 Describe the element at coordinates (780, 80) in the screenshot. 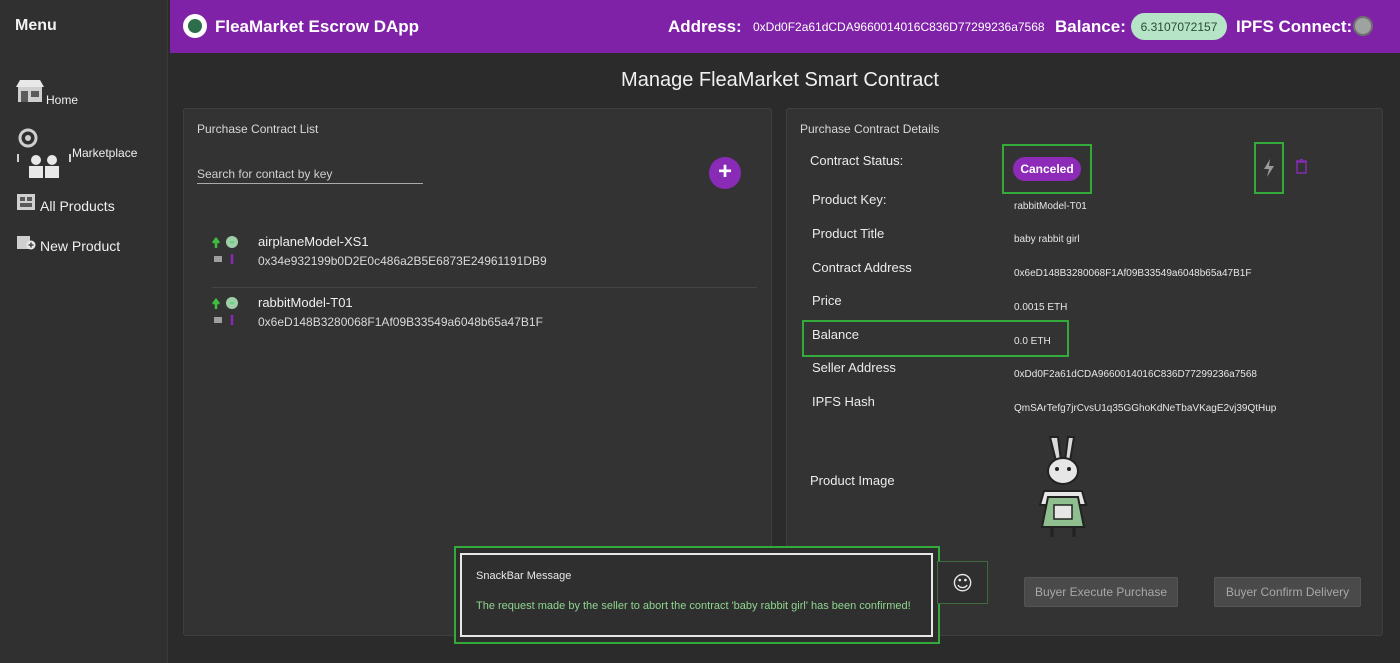

I see `page-title: Manage FleaMarket Smart Contract` at that location.